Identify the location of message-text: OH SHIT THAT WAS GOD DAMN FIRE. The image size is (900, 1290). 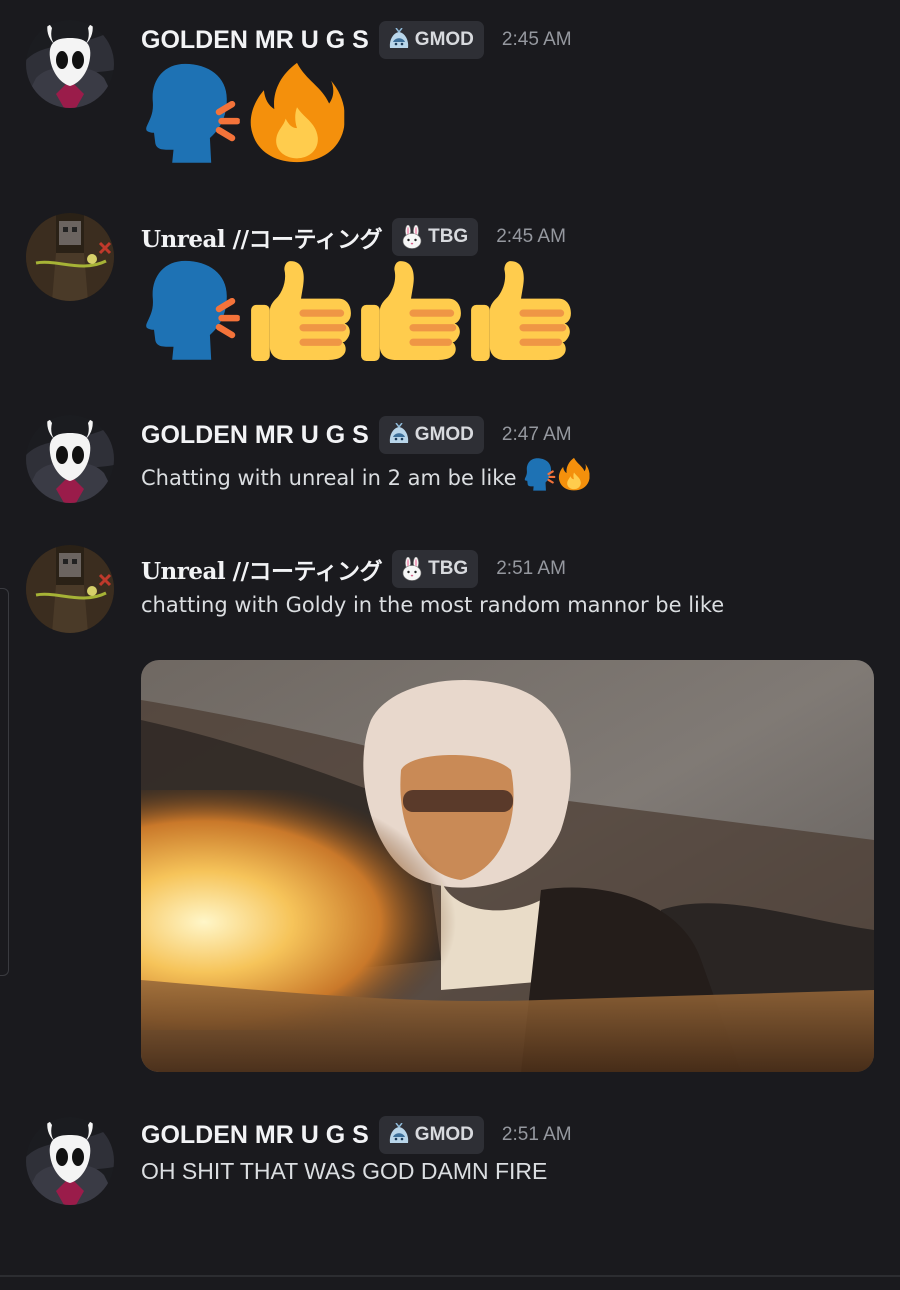
(344, 1171).